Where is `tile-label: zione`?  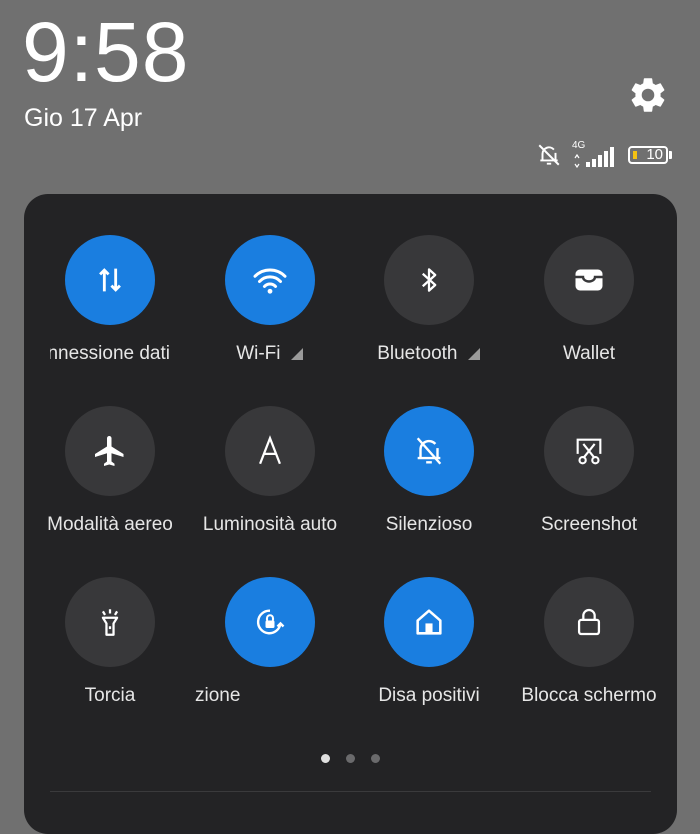
tile-label: zione is located at coordinates (218, 695).